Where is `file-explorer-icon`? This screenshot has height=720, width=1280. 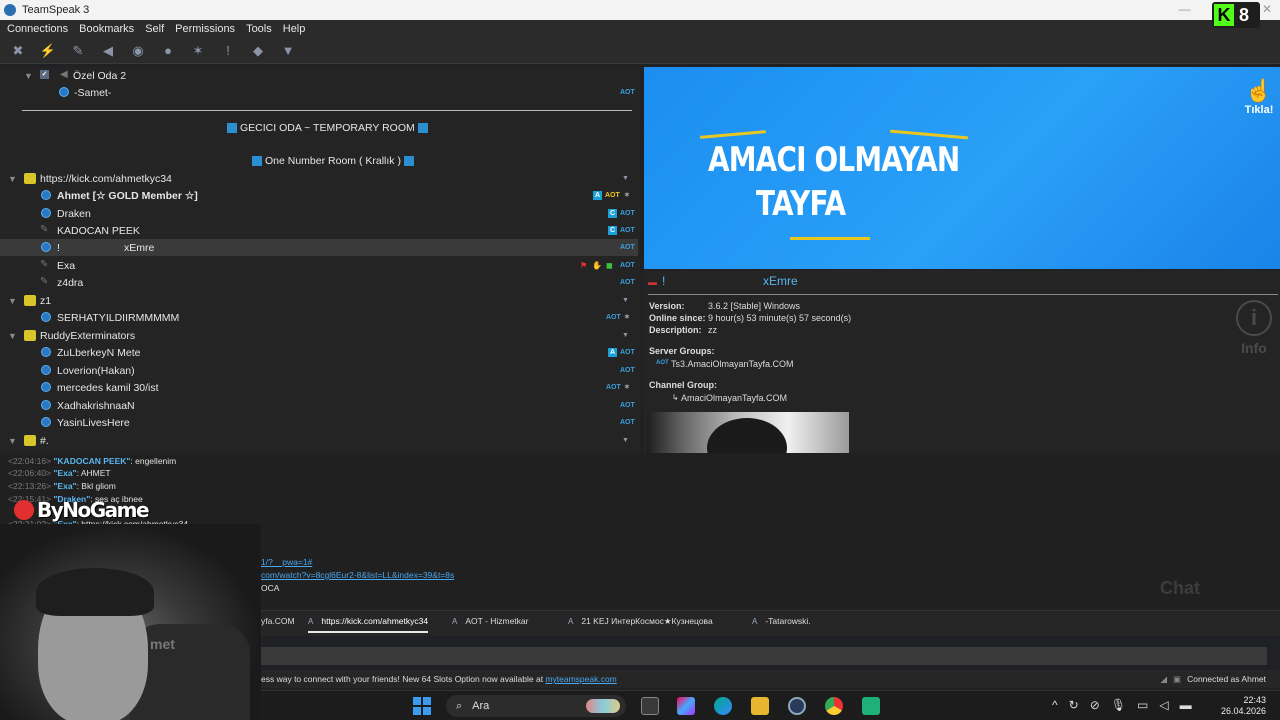
file-explorer-icon is located at coordinates (760, 706).